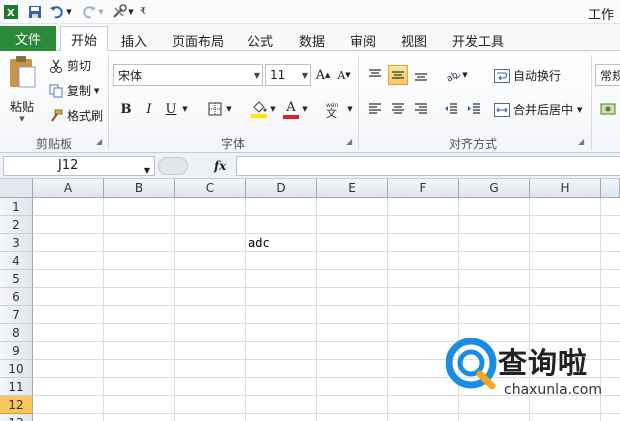 The height and width of the screenshot is (421, 620). I want to click on align-middle-button, so click(398, 75).